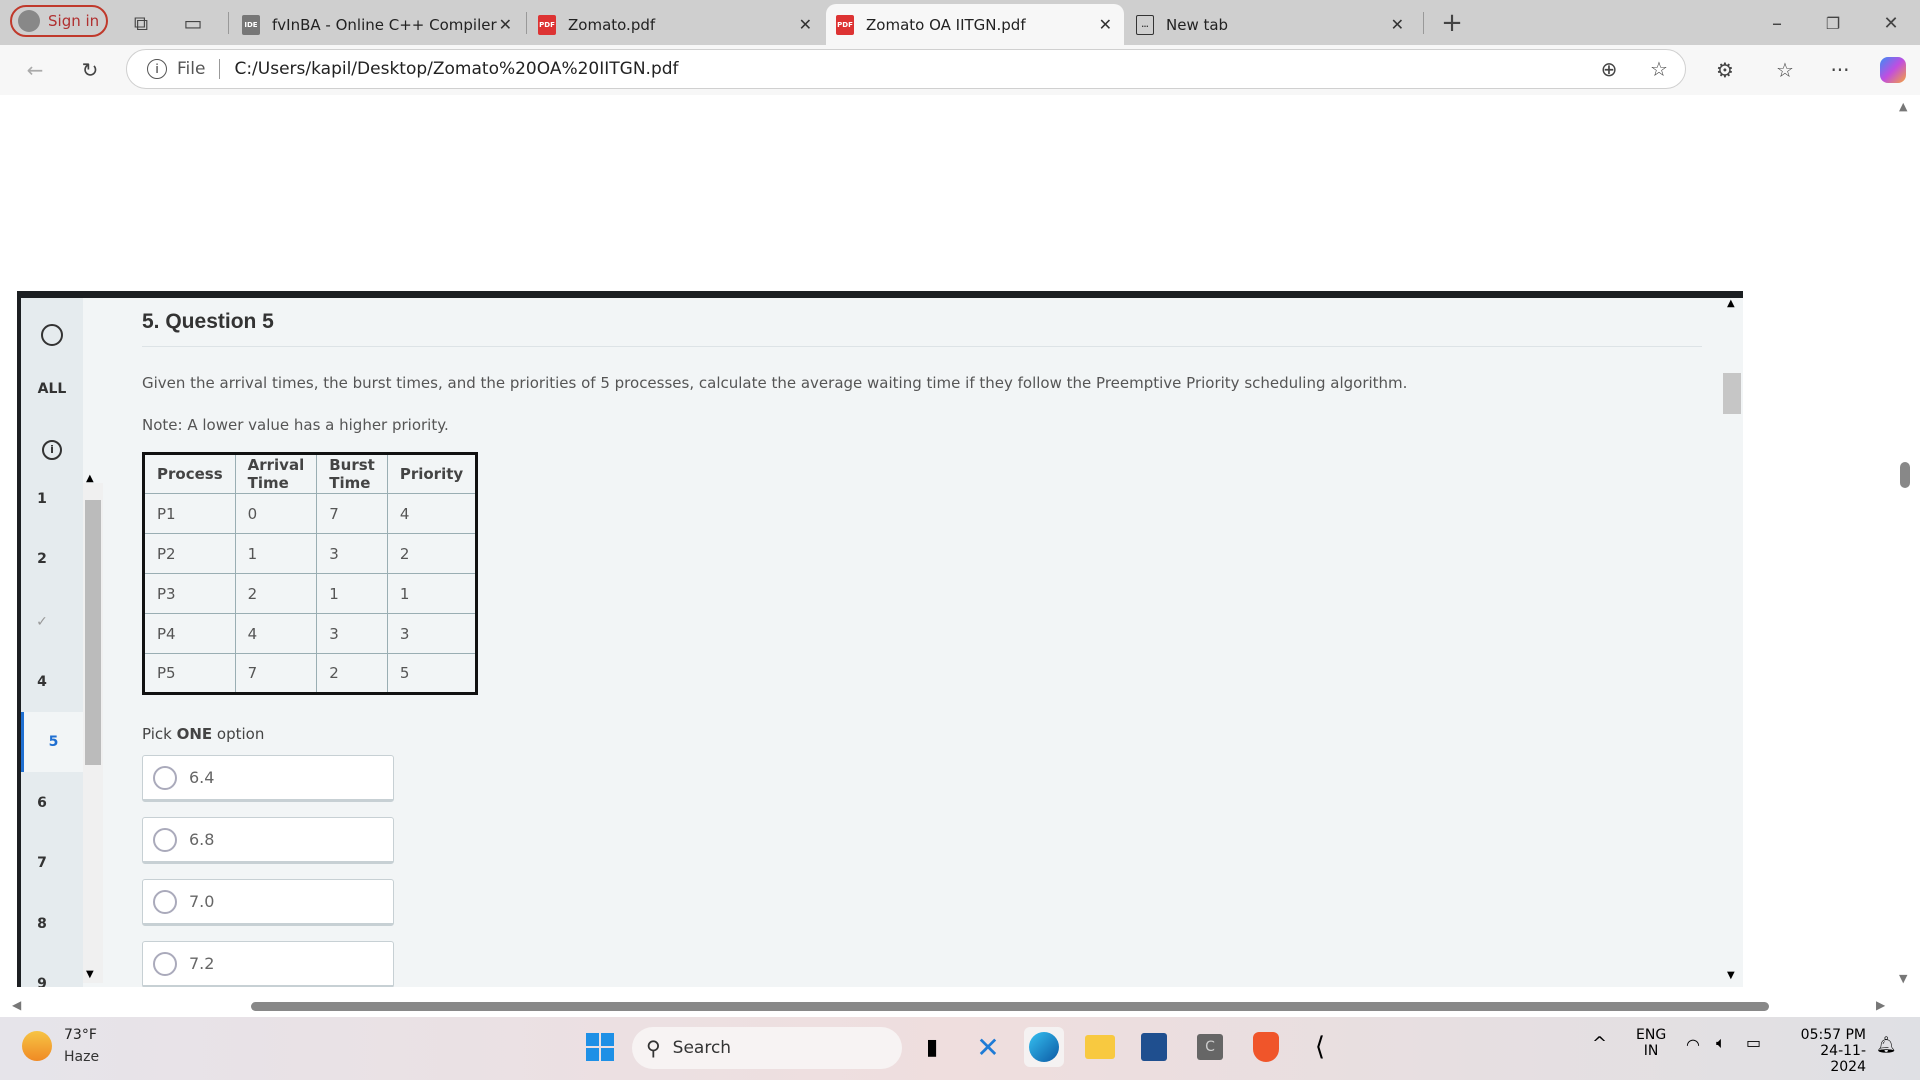  Describe the element at coordinates (1599, 1043) in the screenshot. I see `show-hidden-icons: ^` at that location.